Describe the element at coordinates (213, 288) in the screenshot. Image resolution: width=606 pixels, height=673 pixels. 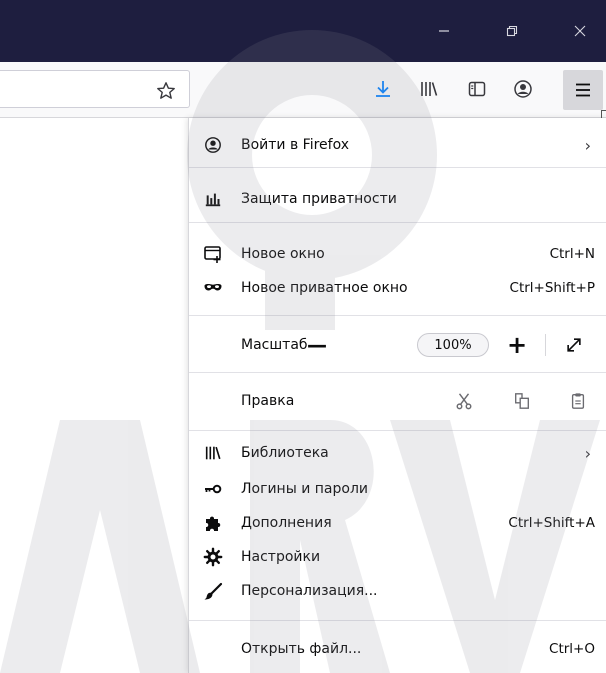
I see `private-mask-icon` at that location.